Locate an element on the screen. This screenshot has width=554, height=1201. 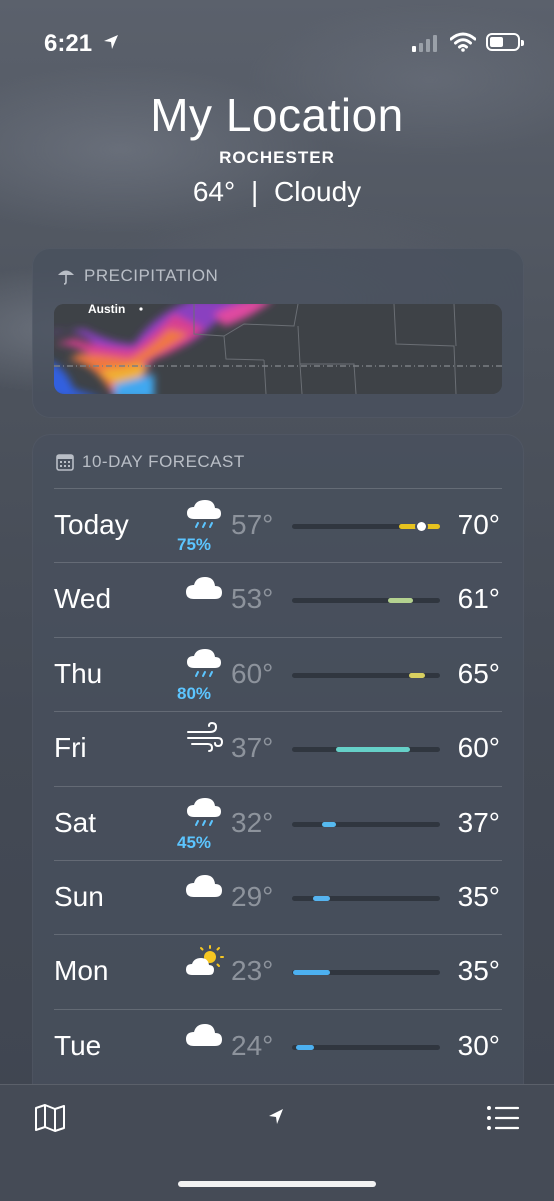
home-indicator is located at coordinates (277, 1184).